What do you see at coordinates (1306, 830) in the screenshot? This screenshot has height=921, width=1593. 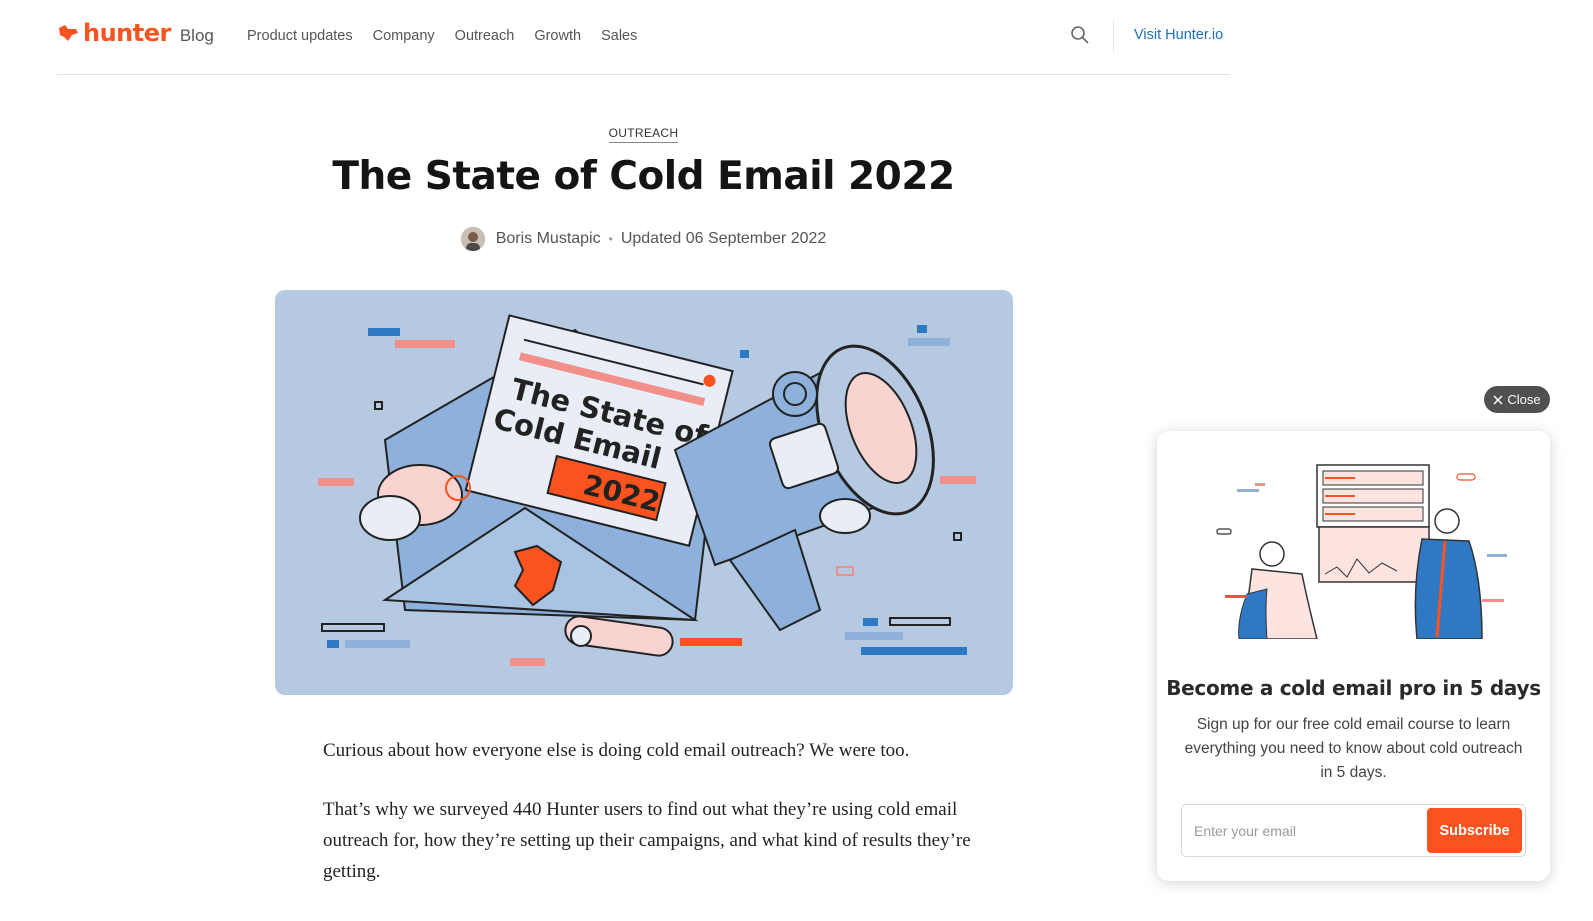 I see `email-input` at bounding box center [1306, 830].